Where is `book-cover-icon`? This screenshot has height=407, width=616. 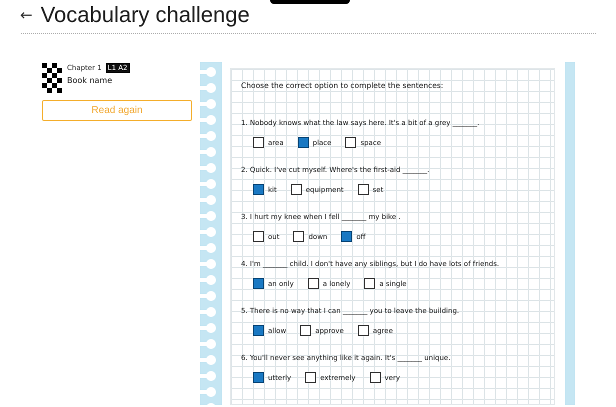
book-cover-icon is located at coordinates (52, 78).